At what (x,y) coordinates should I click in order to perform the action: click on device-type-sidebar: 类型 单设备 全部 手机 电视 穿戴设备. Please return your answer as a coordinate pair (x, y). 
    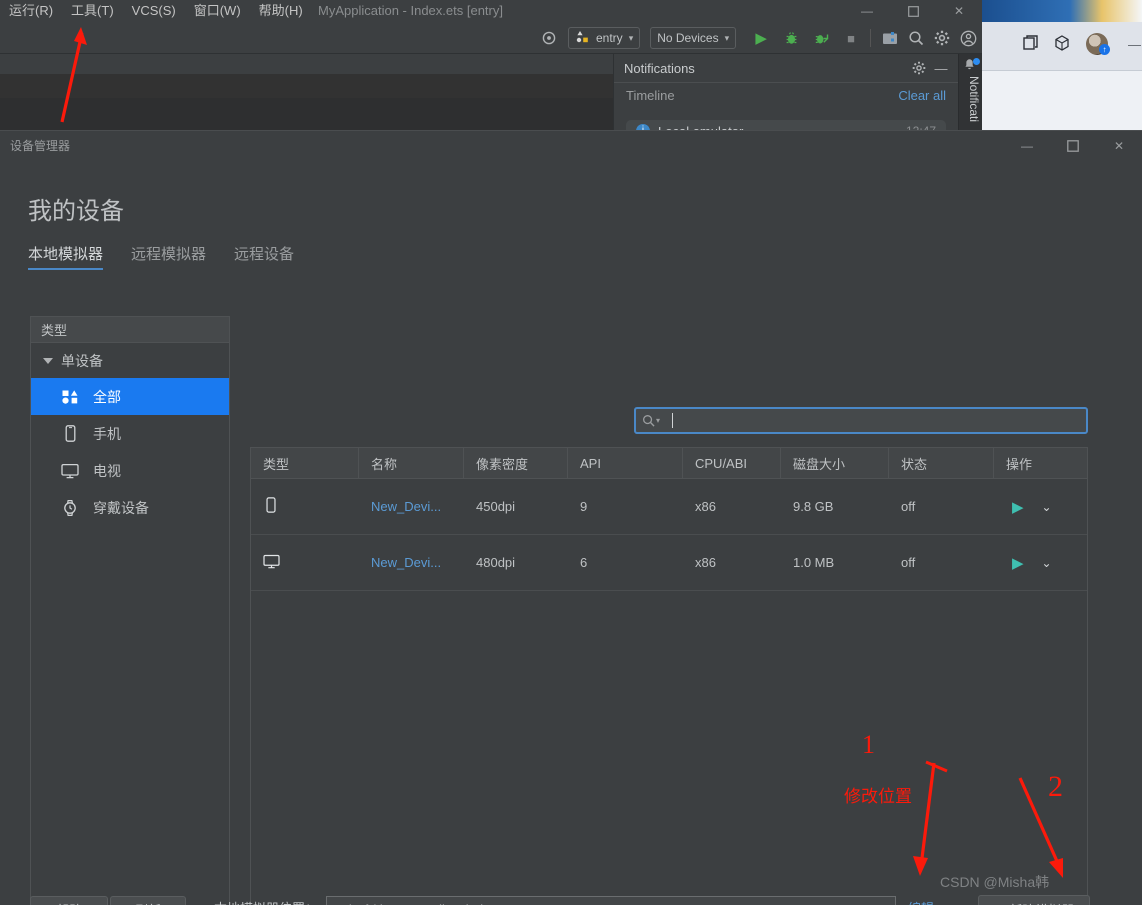
    Looking at the image, I should click on (130, 610).